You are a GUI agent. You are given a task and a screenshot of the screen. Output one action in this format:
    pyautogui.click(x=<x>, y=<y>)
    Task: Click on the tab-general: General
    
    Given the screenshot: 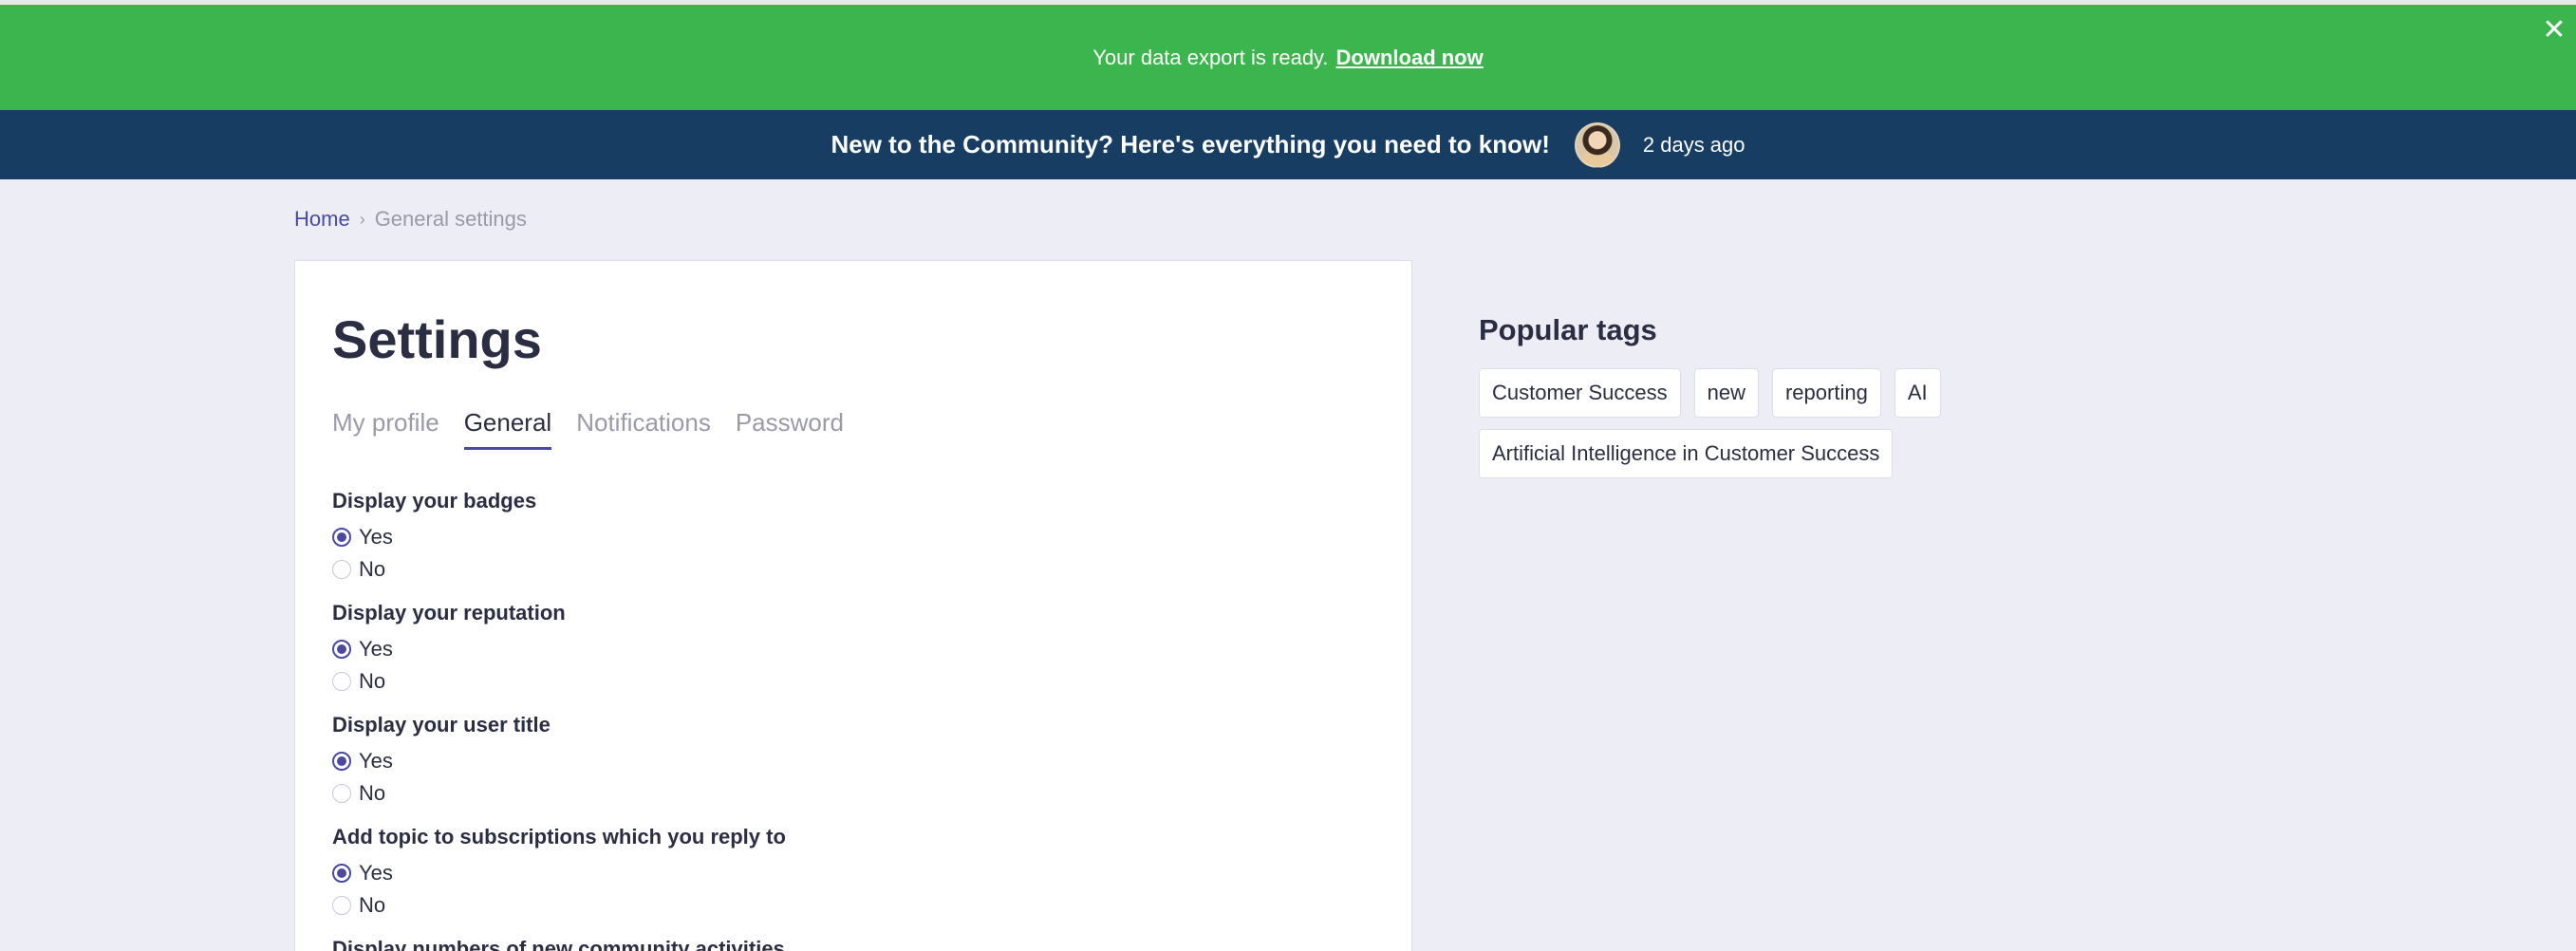 What is the action you would take?
    pyautogui.click(x=507, y=429)
    